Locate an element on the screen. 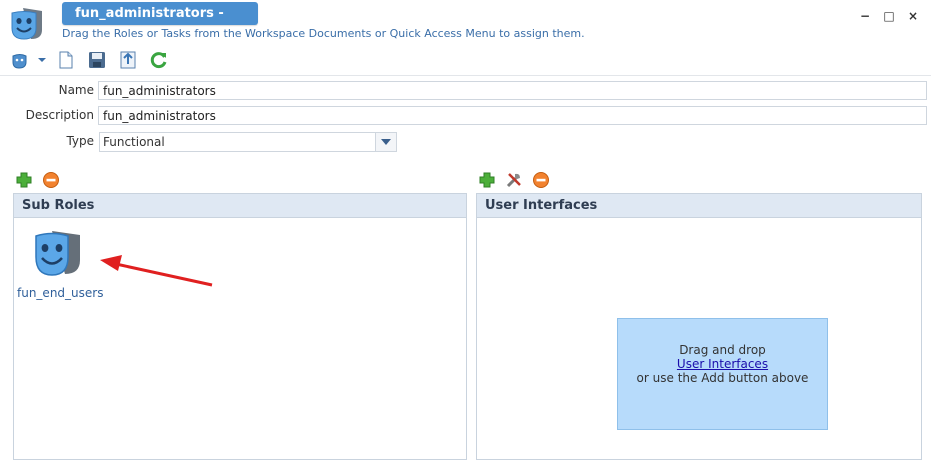  type-label: Type is located at coordinates (80, 141).